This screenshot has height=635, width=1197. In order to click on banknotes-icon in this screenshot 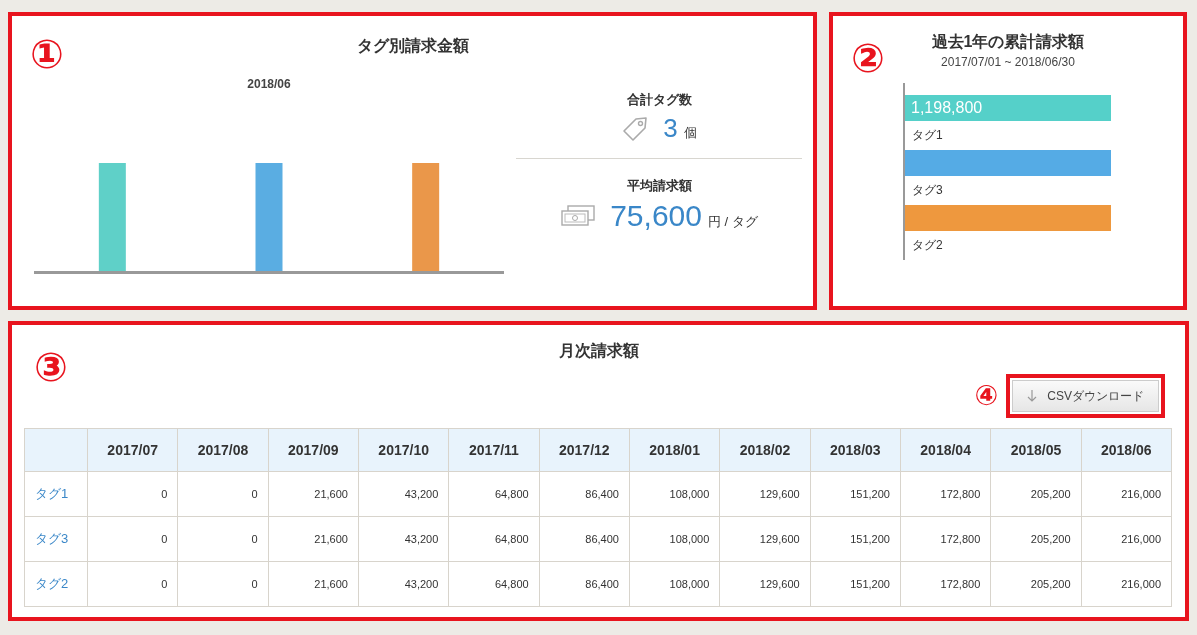, I will do `click(578, 216)`.